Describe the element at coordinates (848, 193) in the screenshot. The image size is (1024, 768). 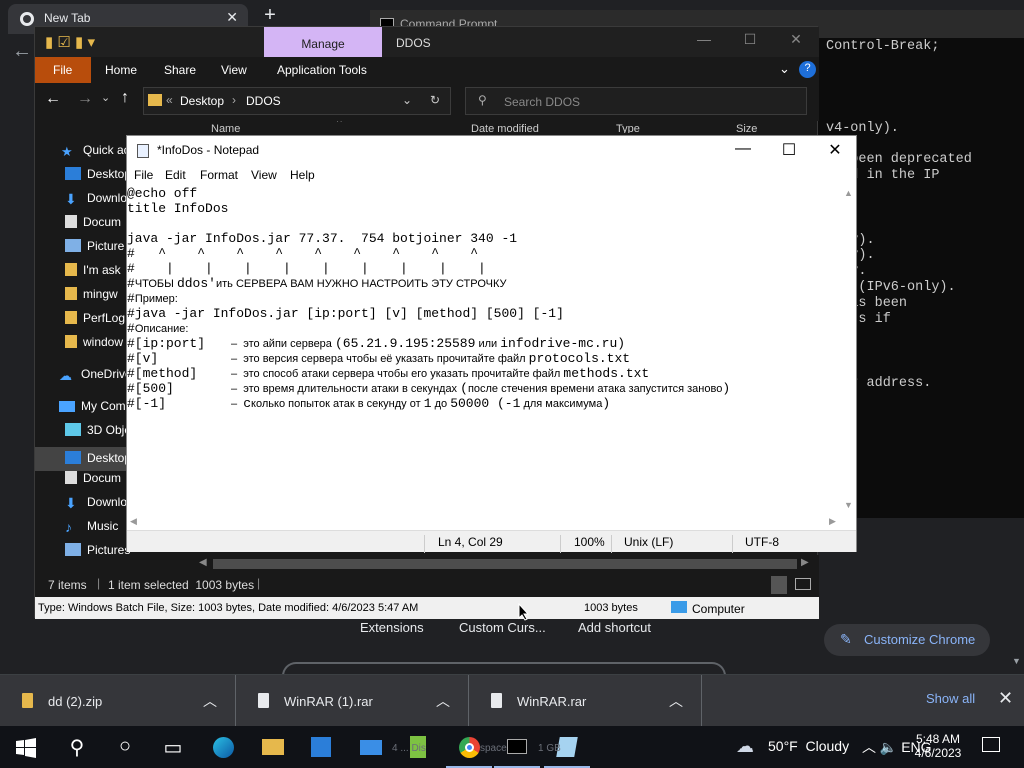
I see `scroll-up-icon: ▲` at that location.